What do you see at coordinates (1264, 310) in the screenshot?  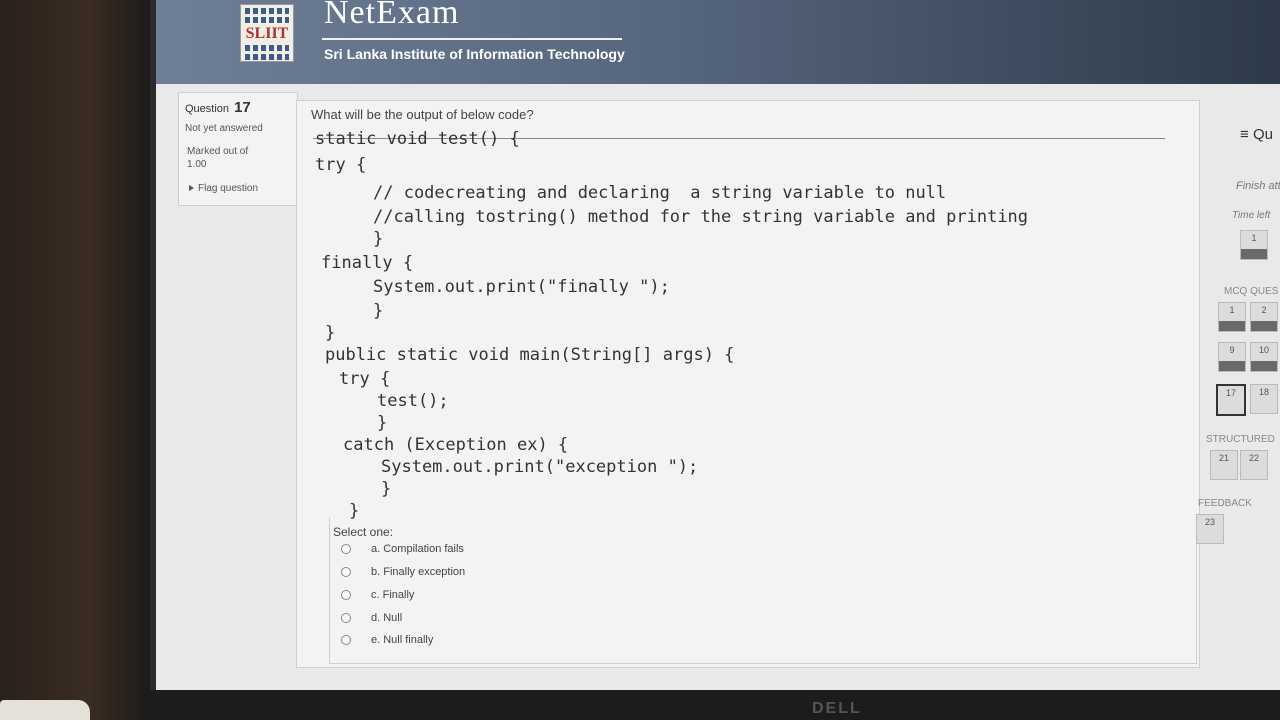 I see `nav-label: 2` at bounding box center [1264, 310].